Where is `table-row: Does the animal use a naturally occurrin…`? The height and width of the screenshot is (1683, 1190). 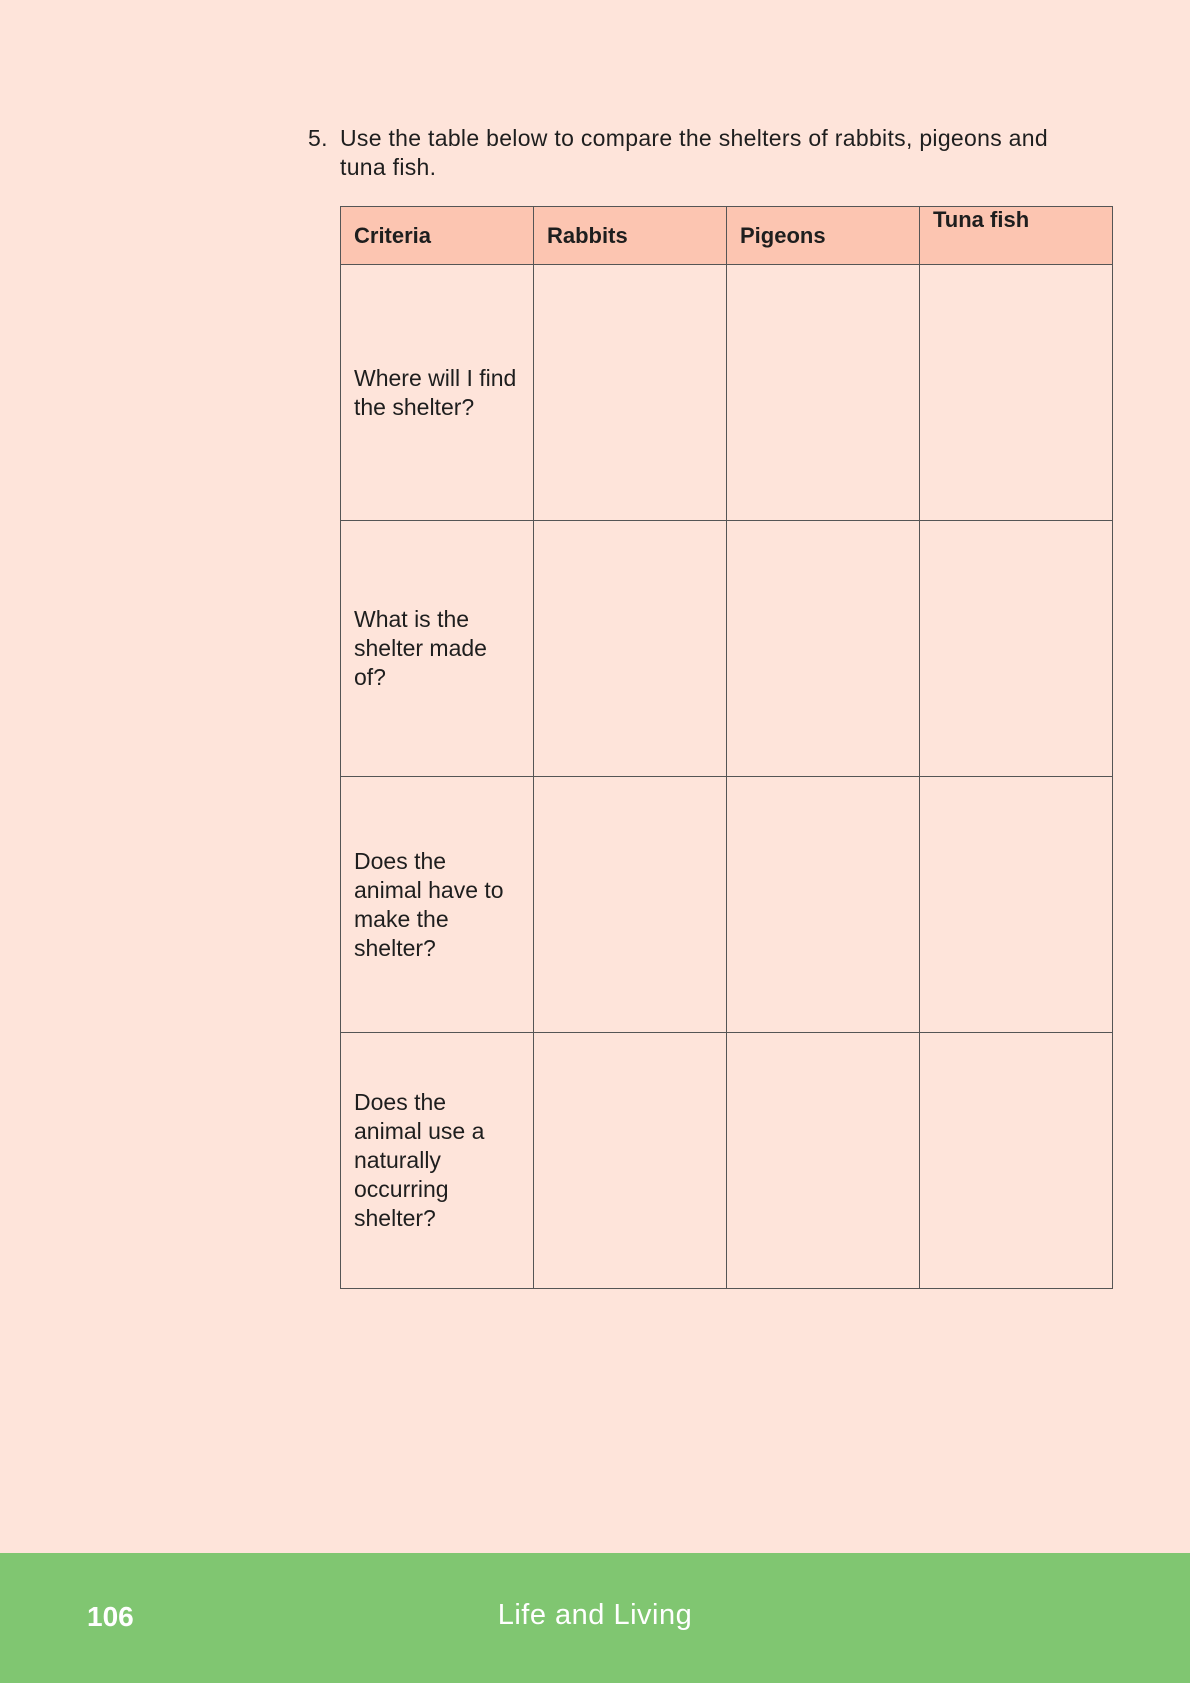 table-row: Does the animal use a naturally occurrin… is located at coordinates (726, 1160).